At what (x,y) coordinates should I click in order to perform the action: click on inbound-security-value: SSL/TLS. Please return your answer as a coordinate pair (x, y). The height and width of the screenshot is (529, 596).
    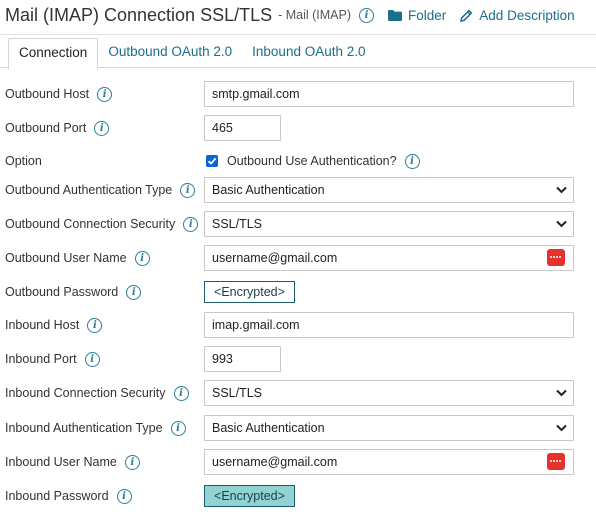
    Looking at the image, I should click on (237, 393).